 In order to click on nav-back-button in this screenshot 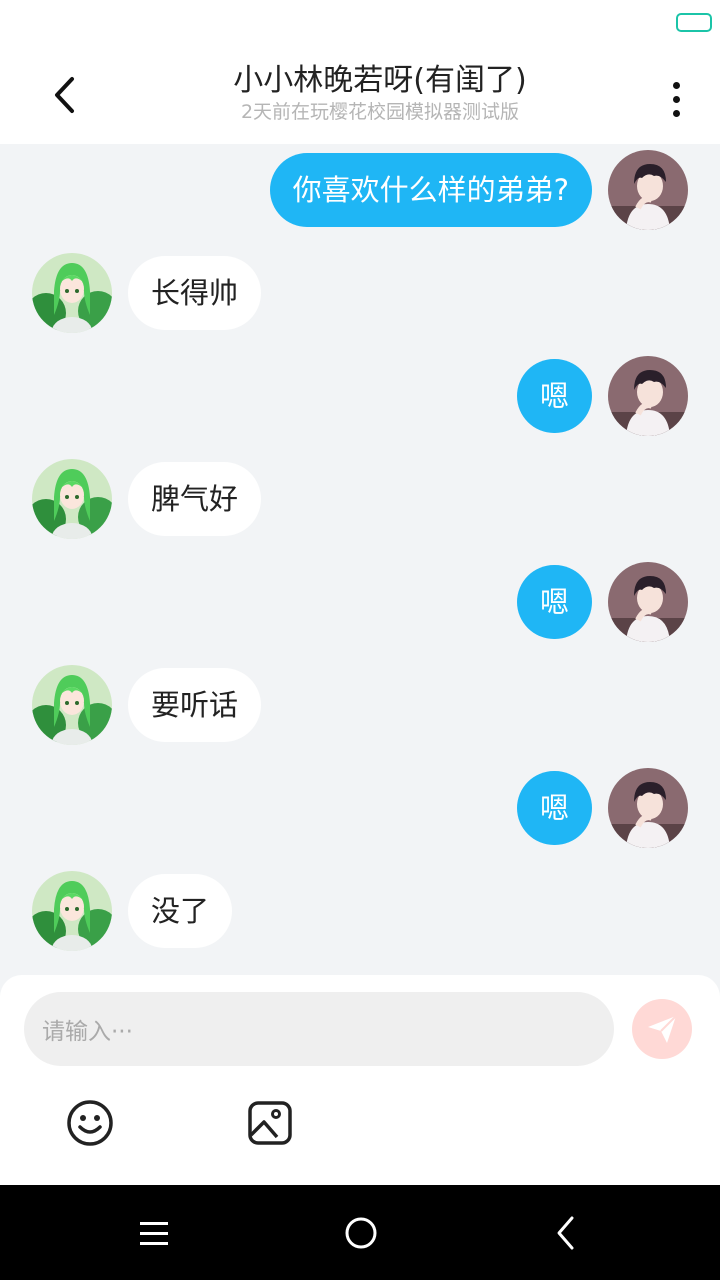, I will do `click(566, 1233)`.